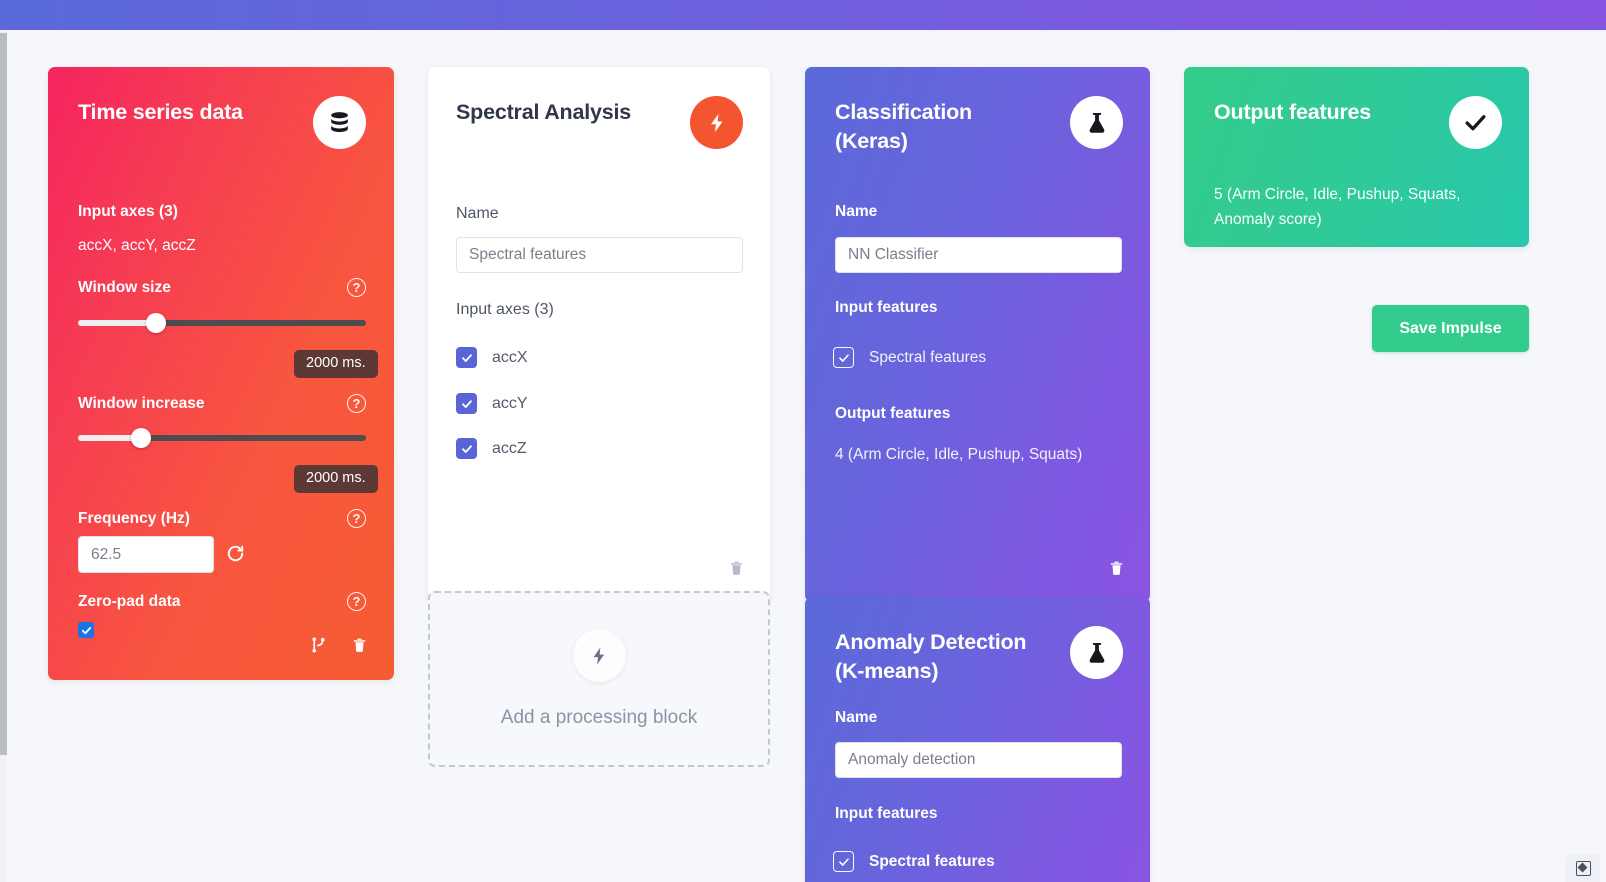 Image resolution: width=1606 pixels, height=882 pixels. I want to click on zero-pad-row: Zero-pad data ?, so click(222, 601).